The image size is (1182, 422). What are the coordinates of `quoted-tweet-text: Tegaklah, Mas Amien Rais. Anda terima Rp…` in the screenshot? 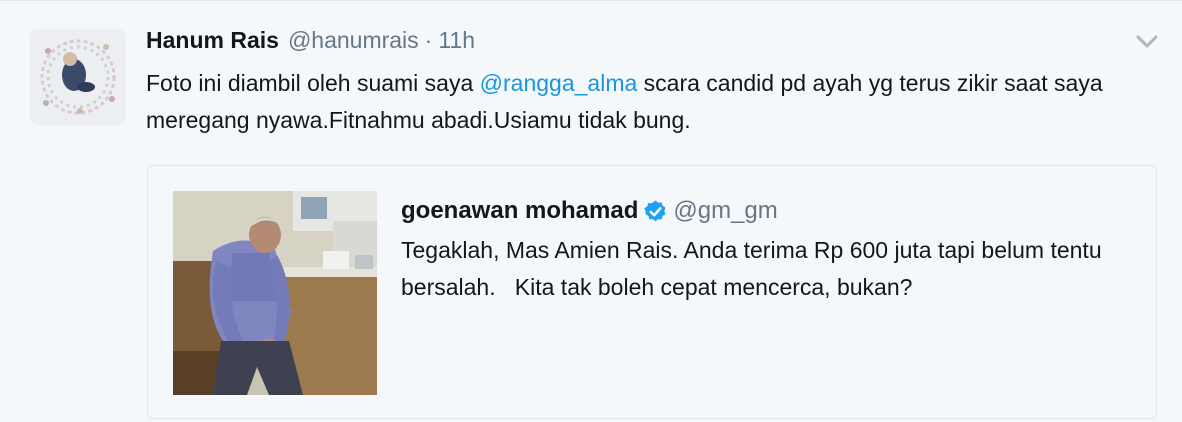 It's located at (755, 268).